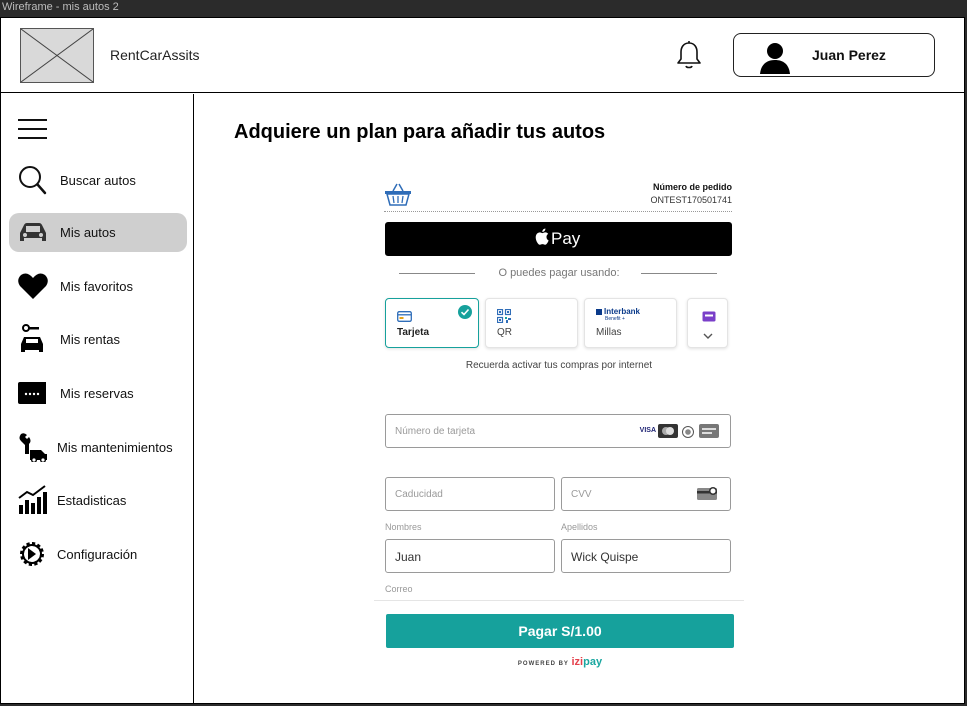  I want to click on sidebar-item-label: Buscar autos, so click(98, 180).